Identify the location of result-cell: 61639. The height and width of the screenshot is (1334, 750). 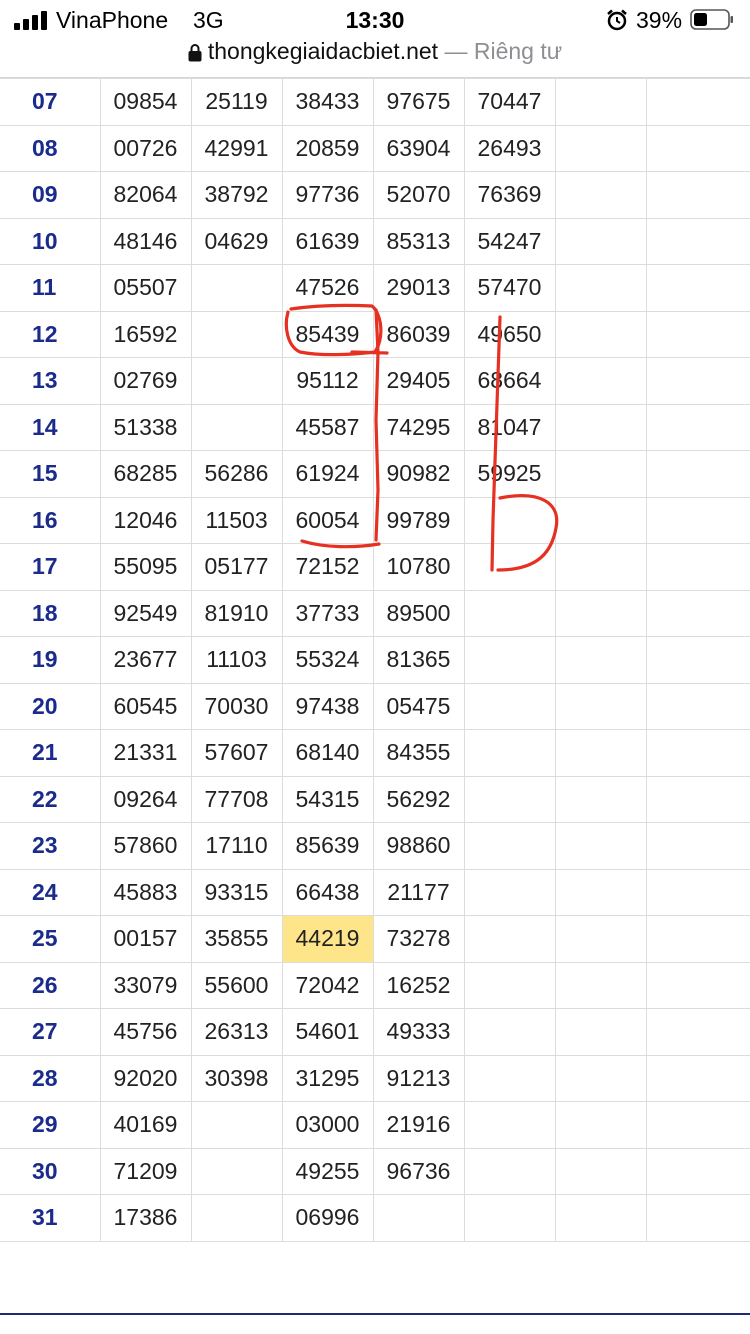
(327, 241).